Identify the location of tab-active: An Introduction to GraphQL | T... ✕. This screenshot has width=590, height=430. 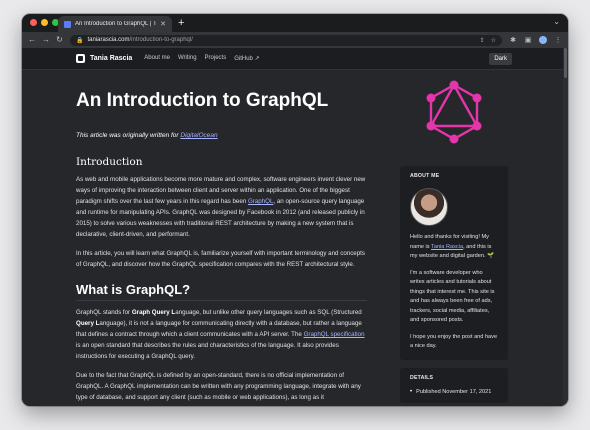
(115, 24).